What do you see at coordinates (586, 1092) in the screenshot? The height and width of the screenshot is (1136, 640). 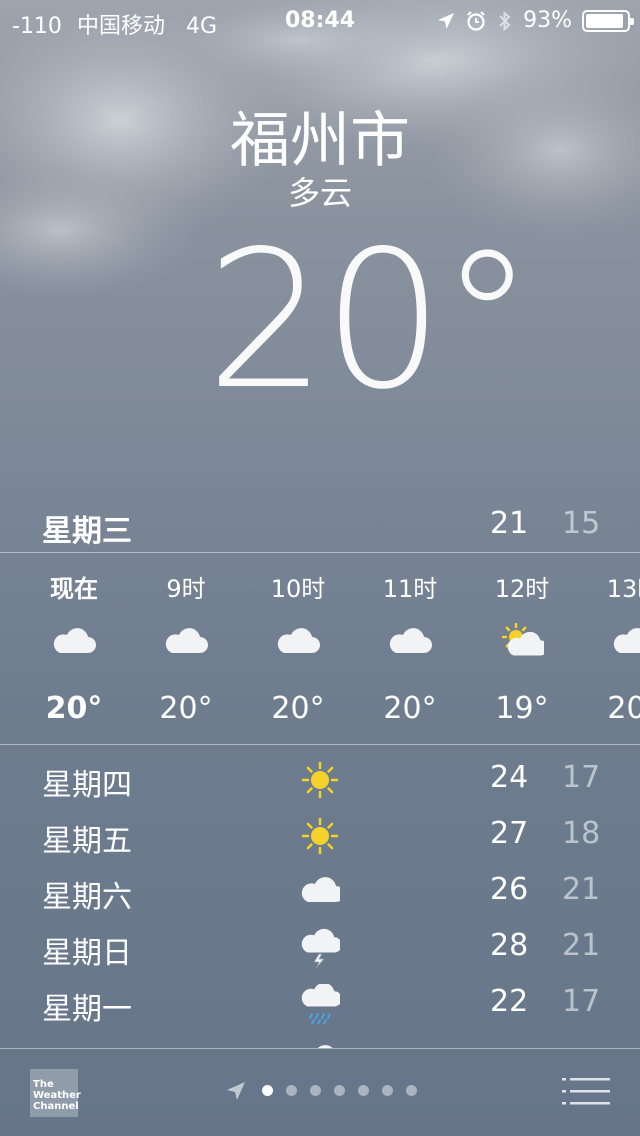 I see `city-list-icon` at bounding box center [586, 1092].